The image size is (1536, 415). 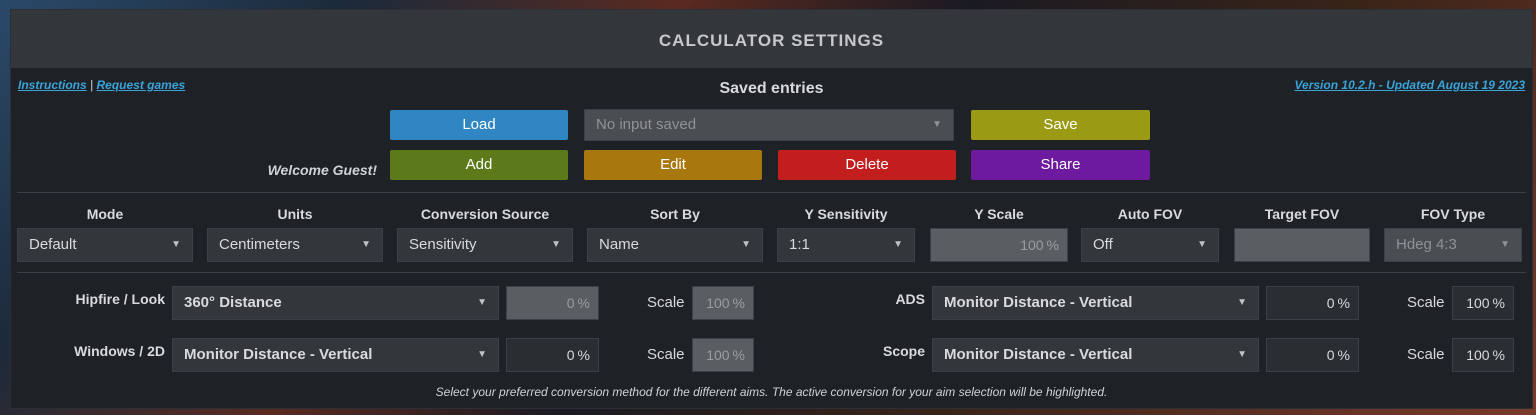 What do you see at coordinates (910, 299) in the screenshot?
I see `ads-label: ADS` at bounding box center [910, 299].